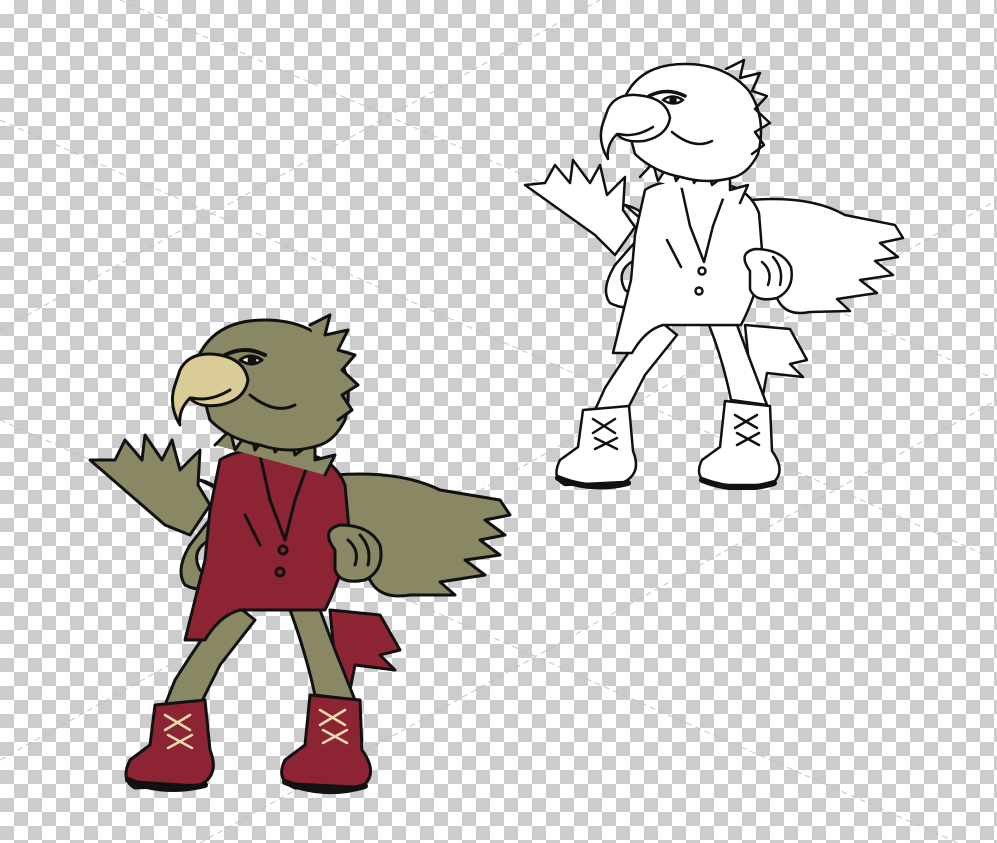  Describe the element at coordinates (267, 545) in the screenshot. I see `vest` at that location.